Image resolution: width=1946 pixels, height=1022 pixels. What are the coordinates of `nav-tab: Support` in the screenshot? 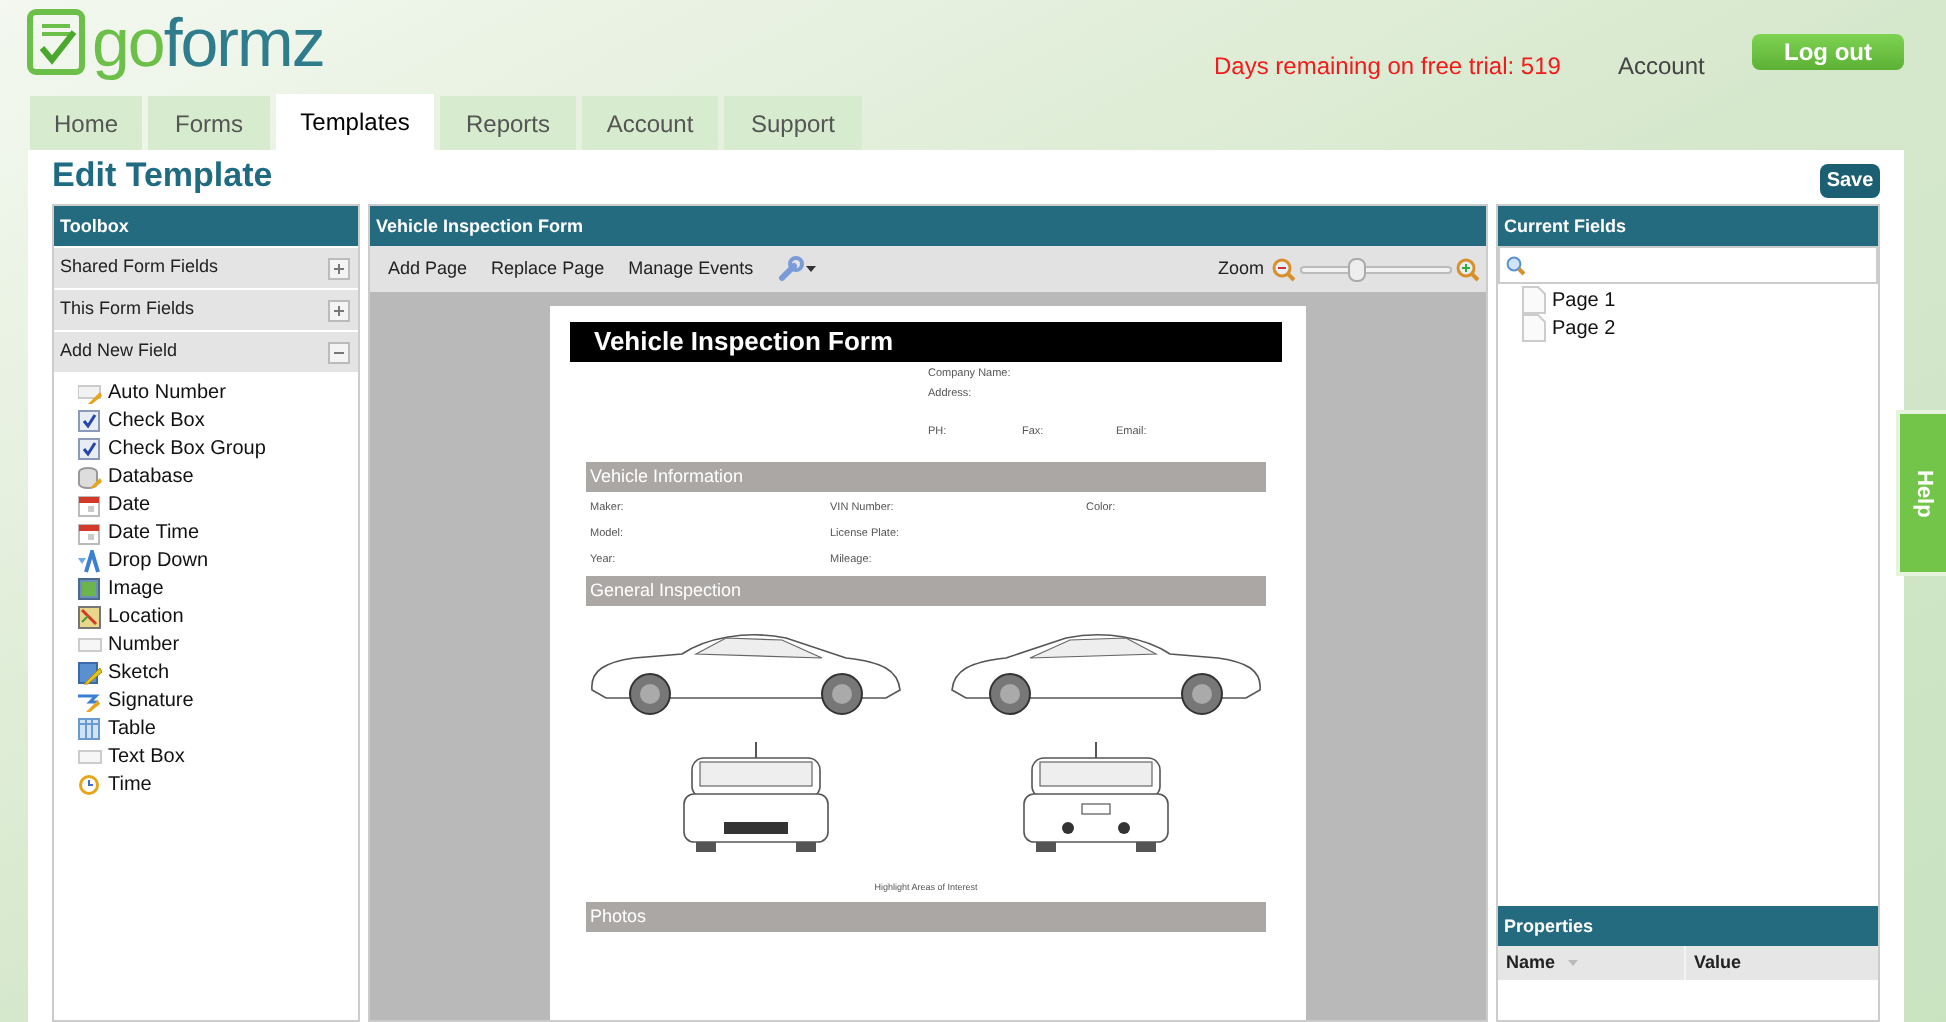 It's located at (793, 123).